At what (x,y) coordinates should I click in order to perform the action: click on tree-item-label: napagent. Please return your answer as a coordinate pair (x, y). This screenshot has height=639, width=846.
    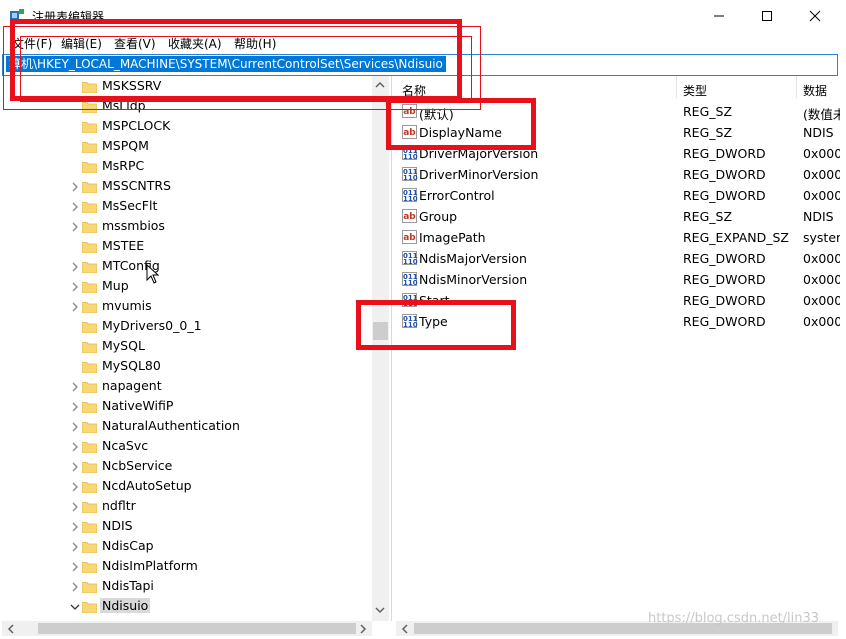
    Looking at the image, I should click on (132, 385).